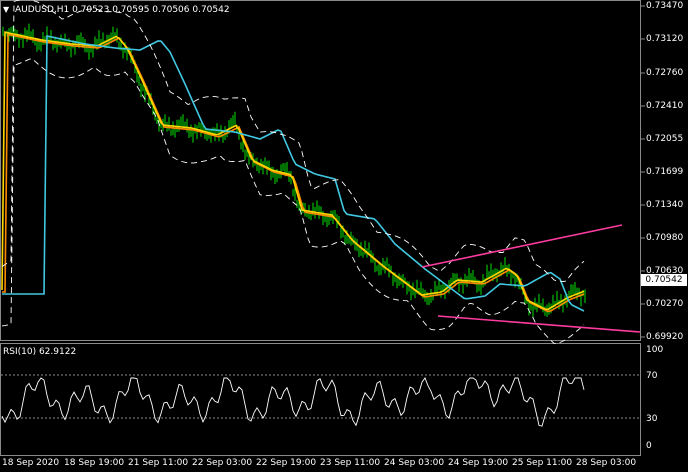 This screenshot has width=688, height=472. What do you see at coordinates (350, 463) in the screenshot?
I see `time-label: 23 Sep 11:00` at bounding box center [350, 463].